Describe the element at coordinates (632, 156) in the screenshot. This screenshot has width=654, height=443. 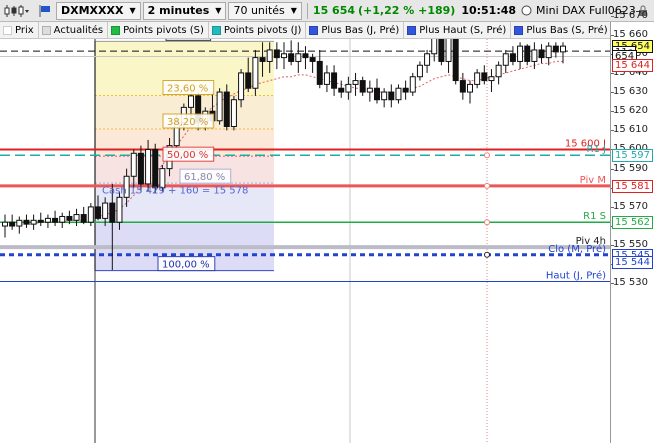
I see `price-tag: 15 597` at that location.